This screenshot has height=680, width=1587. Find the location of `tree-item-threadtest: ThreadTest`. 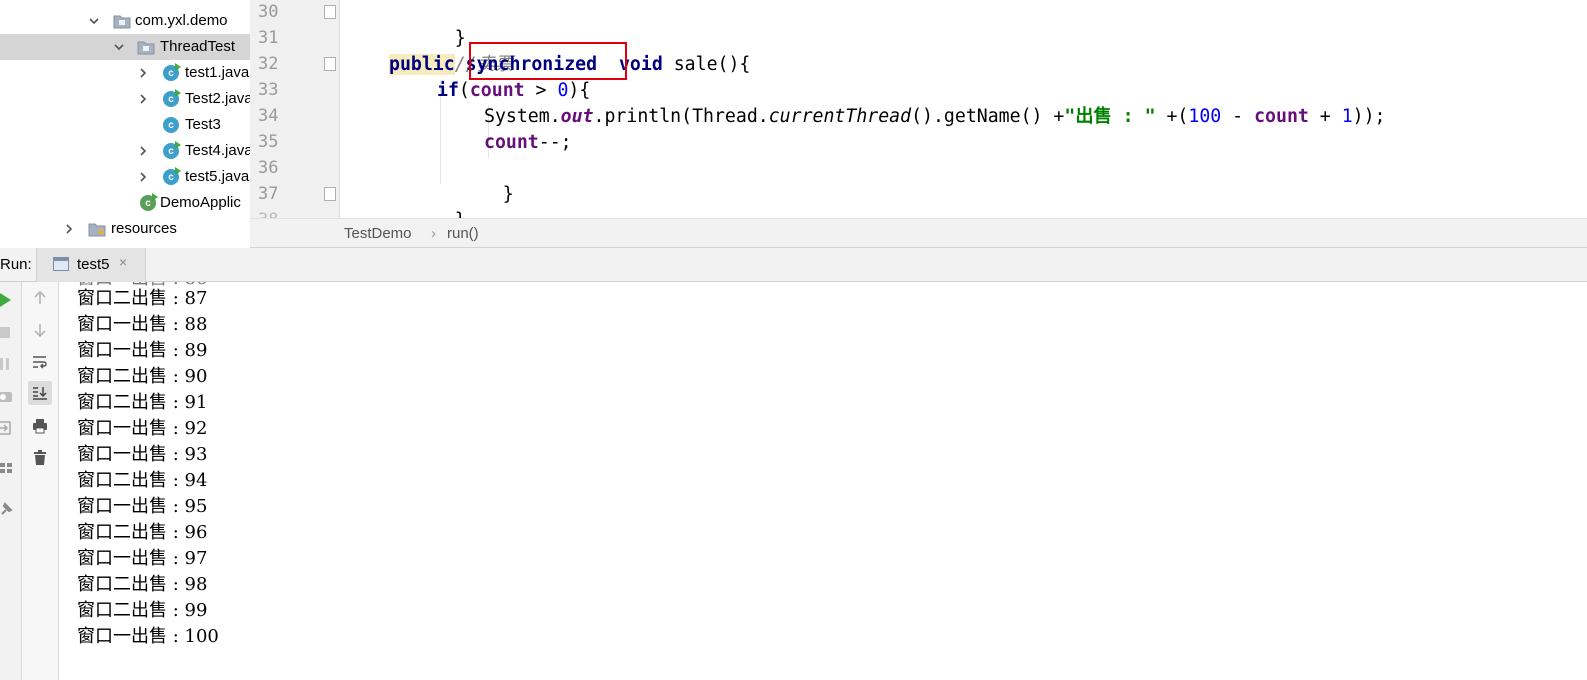

tree-item-threadtest: ThreadTest is located at coordinates (125, 47).